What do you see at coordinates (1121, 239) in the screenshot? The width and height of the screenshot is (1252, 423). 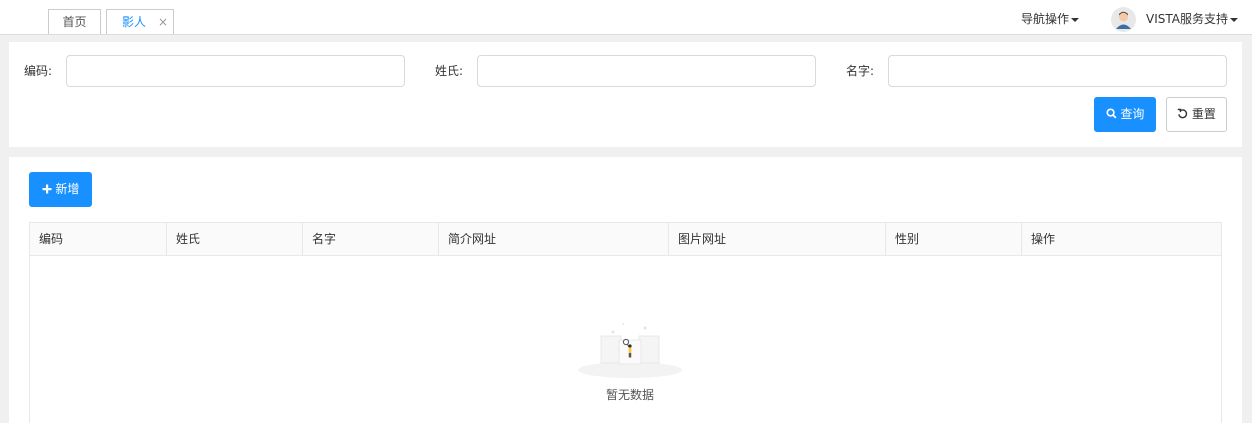 I see `column-header-actions: 操作` at bounding box center [1121, 239].